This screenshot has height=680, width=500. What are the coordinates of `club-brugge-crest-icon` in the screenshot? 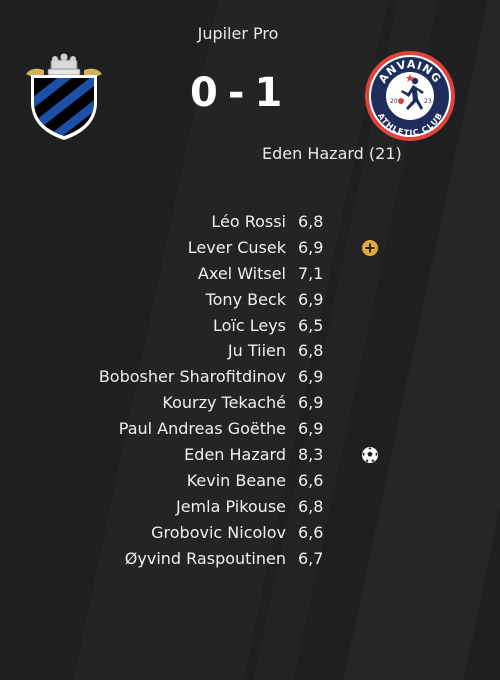 It's located at (64, 95).